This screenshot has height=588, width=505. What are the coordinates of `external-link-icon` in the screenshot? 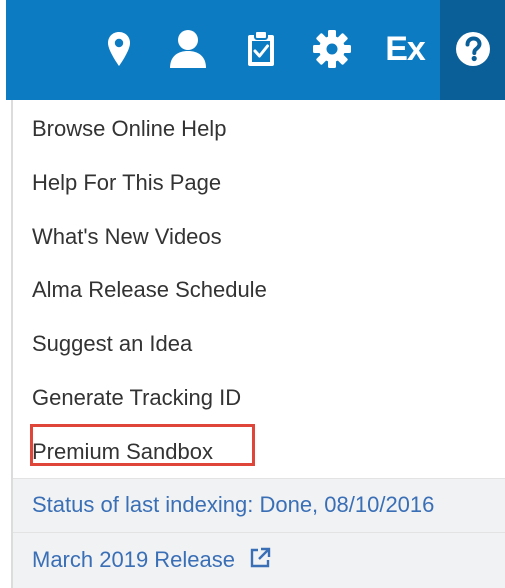 It's located at (260, 561).